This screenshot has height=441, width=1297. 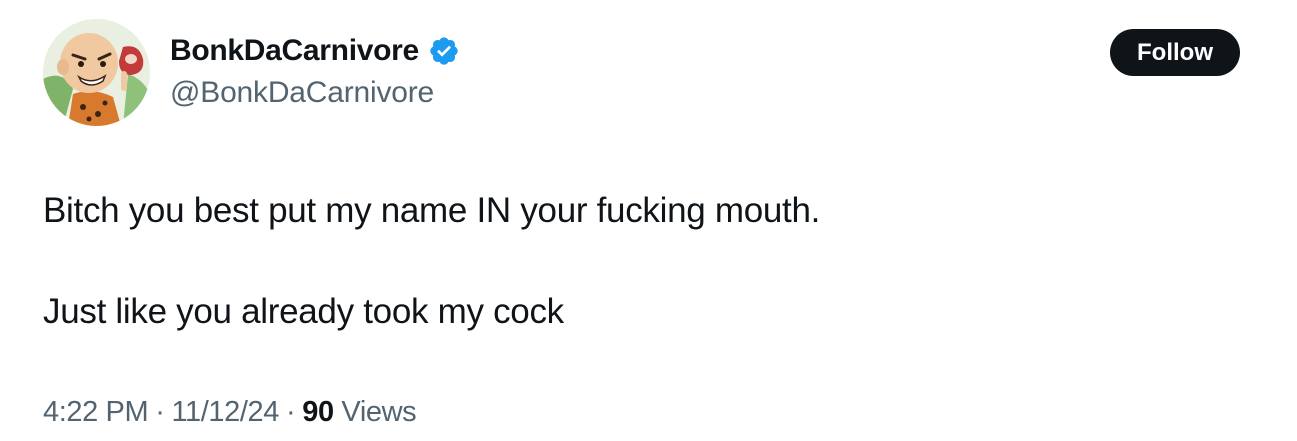 I want to click on avatar-illustration, so click(x=96, y=72).